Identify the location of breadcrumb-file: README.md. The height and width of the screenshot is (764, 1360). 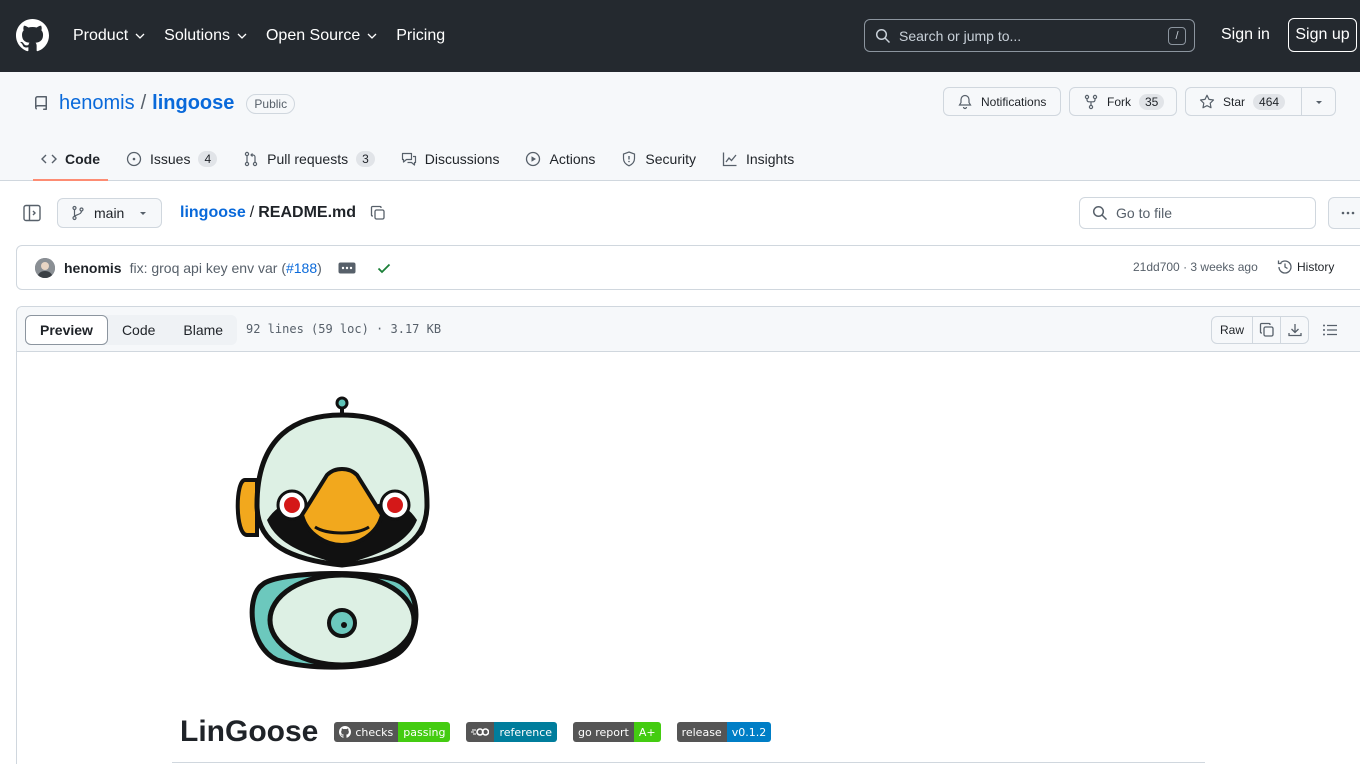
(307, 212).